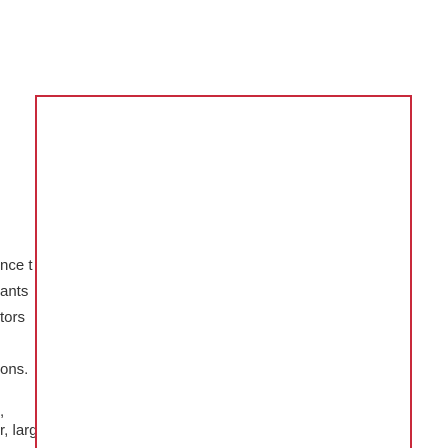 This screenshot has width=448, height=448. What do you see at coordinates (14, 291) in the screenshot?
I see `text-fragment: ants` at bounding box center [14, 291].